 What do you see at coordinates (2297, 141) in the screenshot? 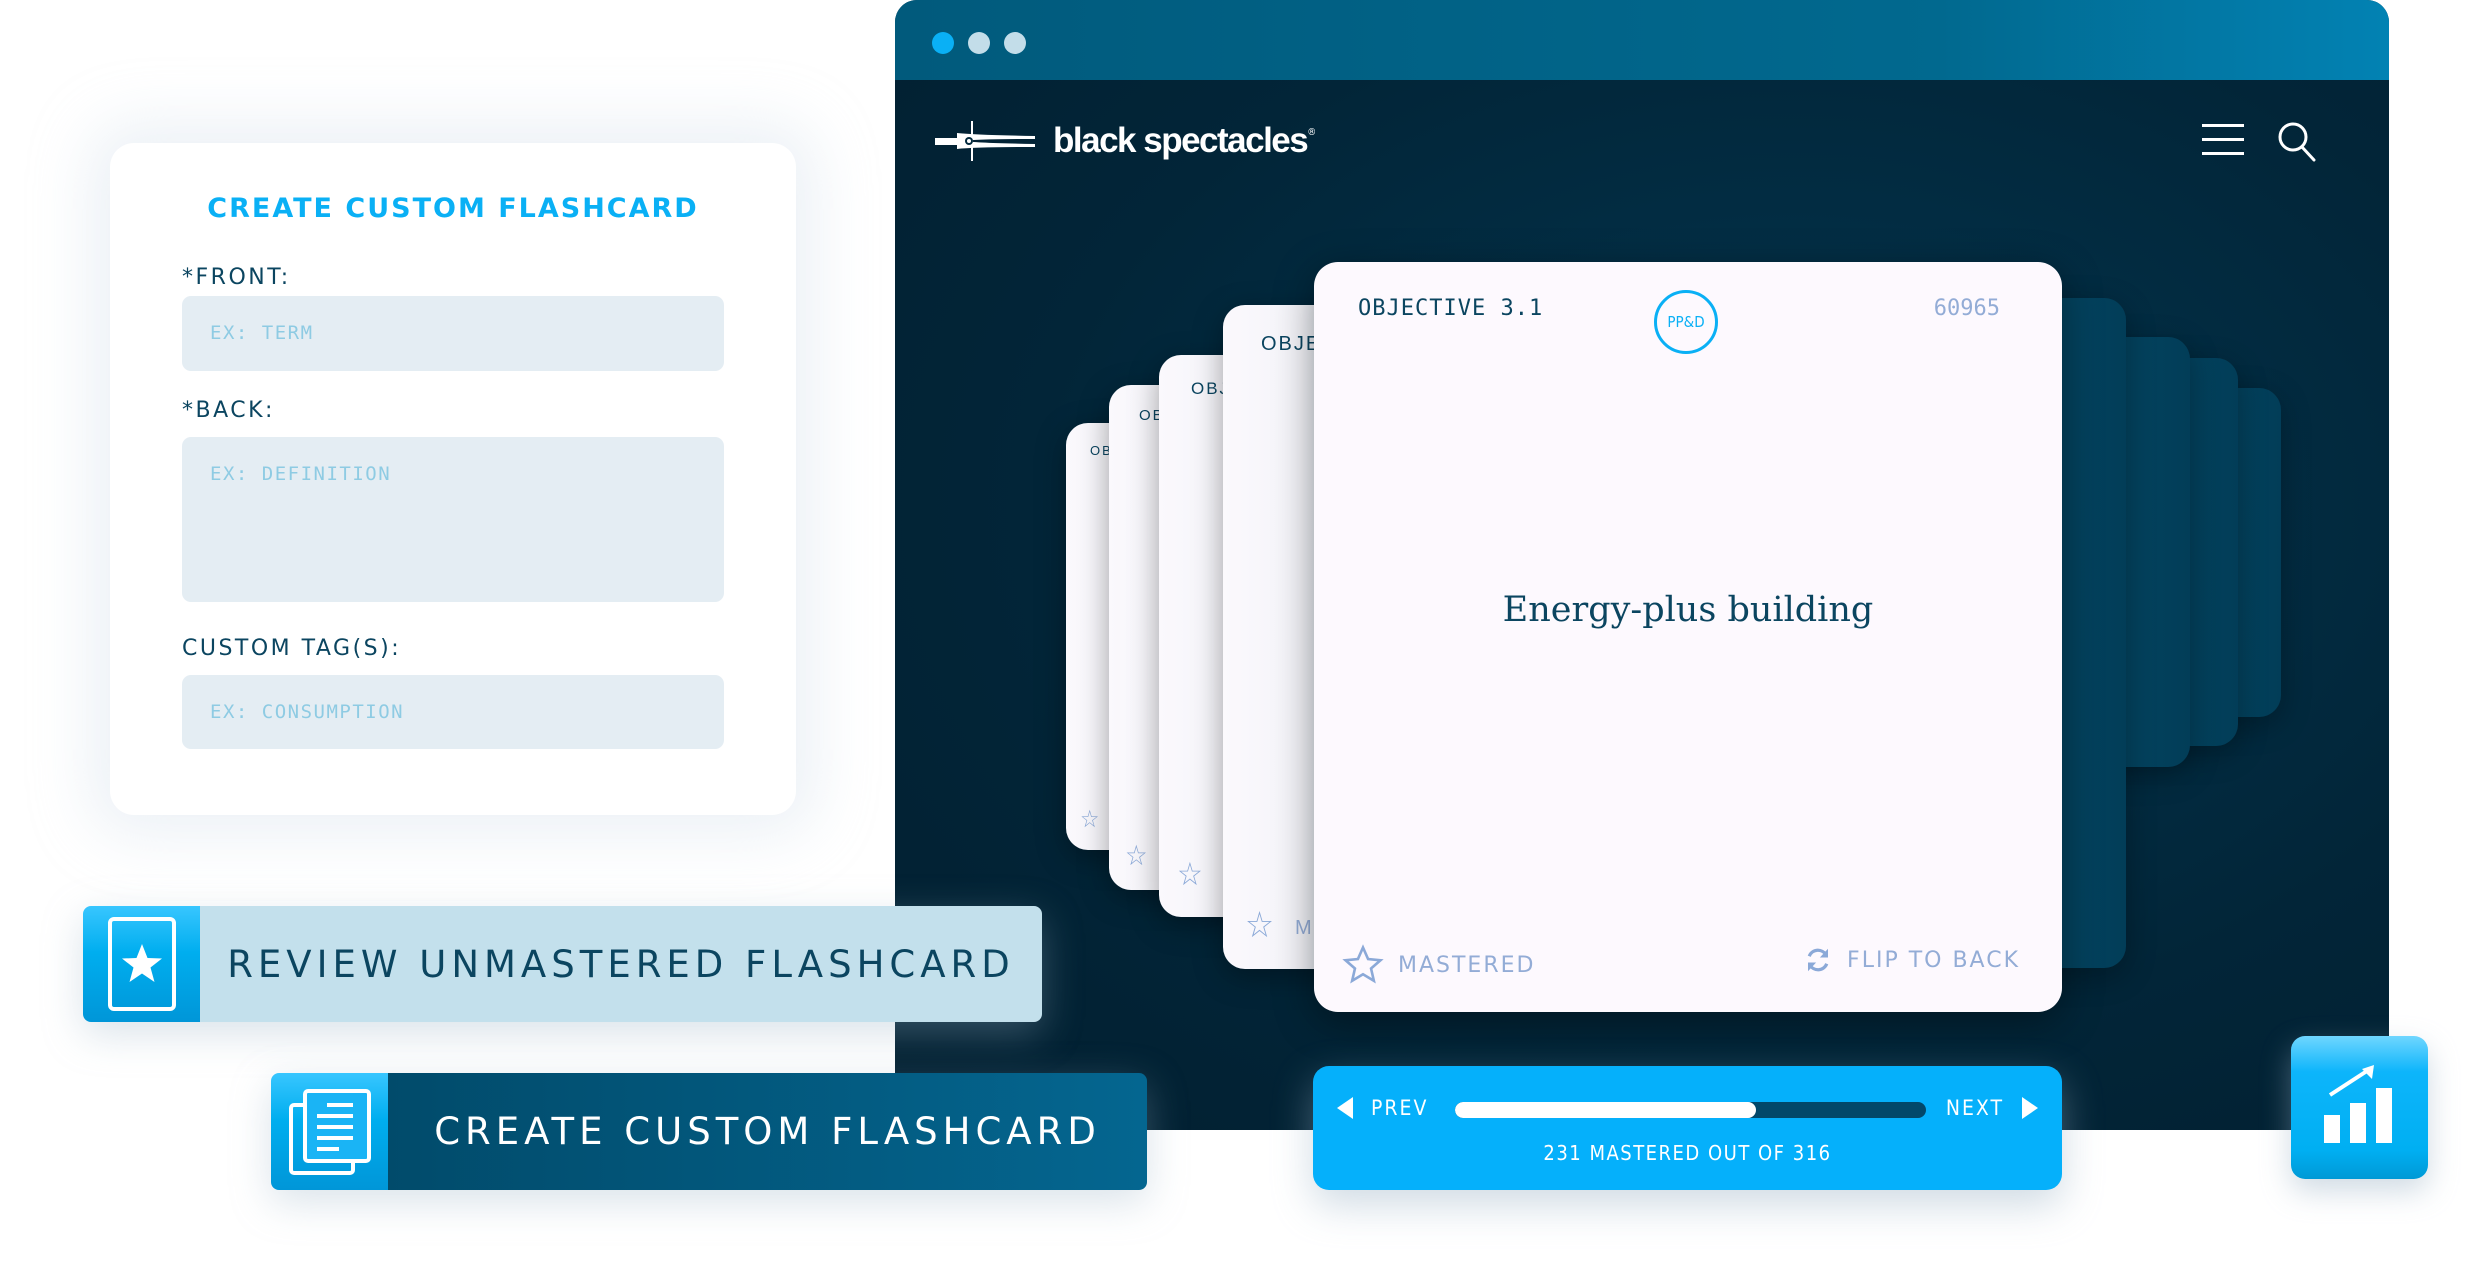
I see `search-icon` at bounding box center [2297, 141].